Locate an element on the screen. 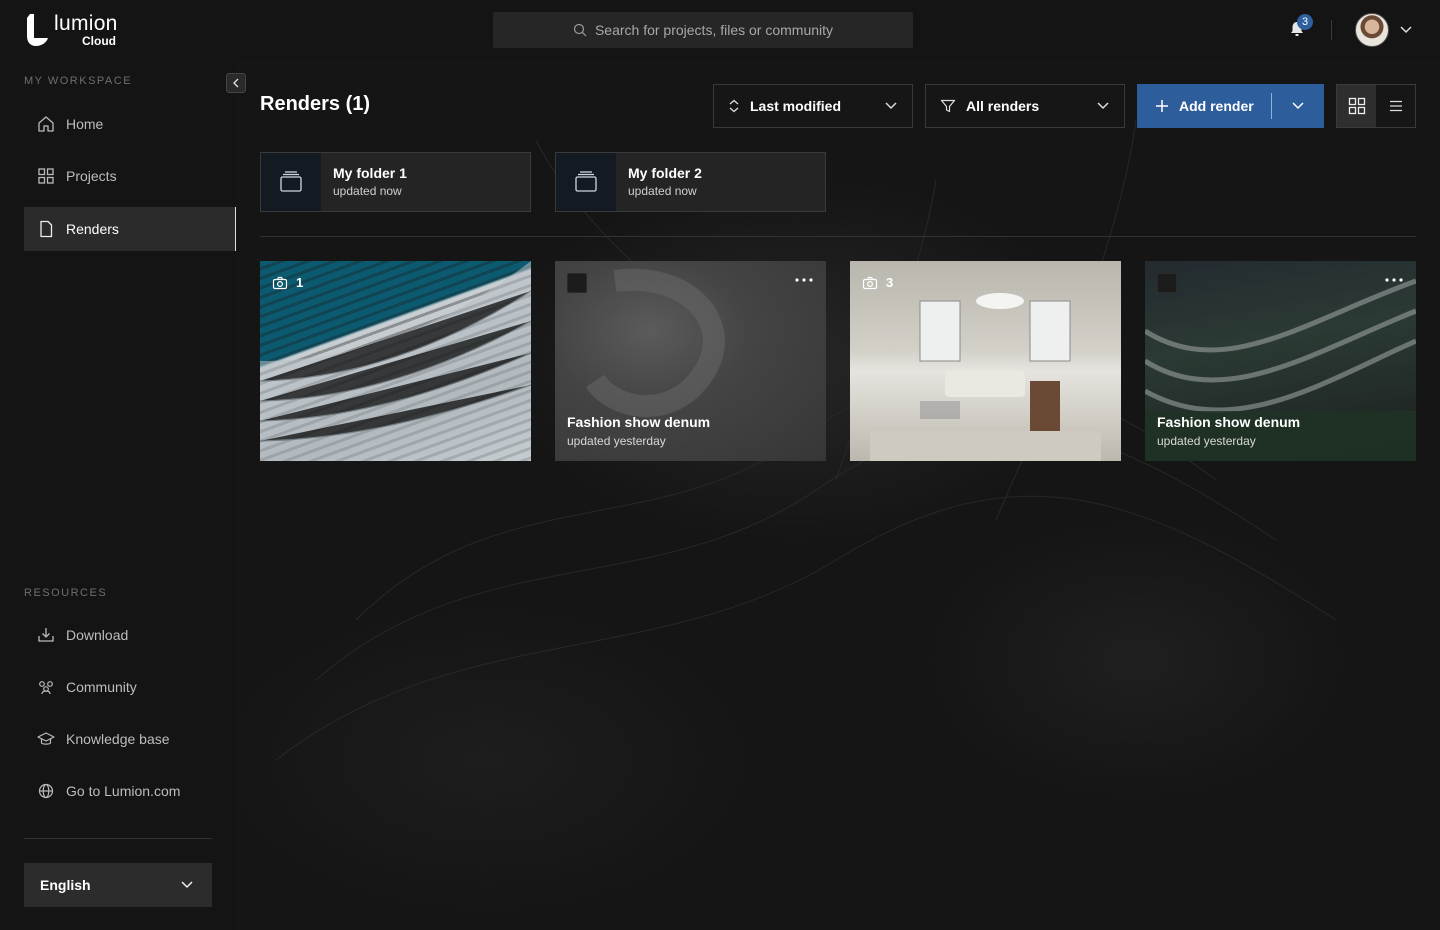  sidebar-item-label: Home is located at coordinates (85, 124).